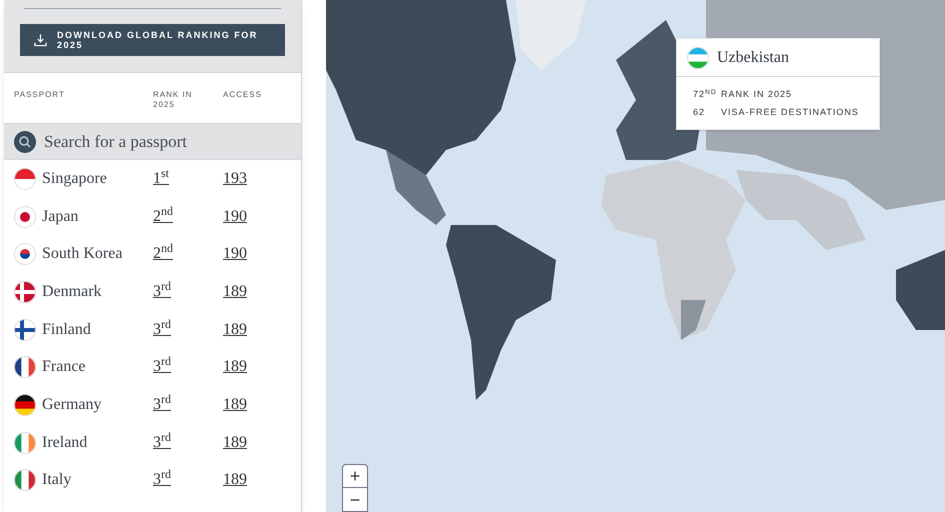 This screenshot has height=512, width=945. I want to click on zoom-in-button: +, so click(355, 476).